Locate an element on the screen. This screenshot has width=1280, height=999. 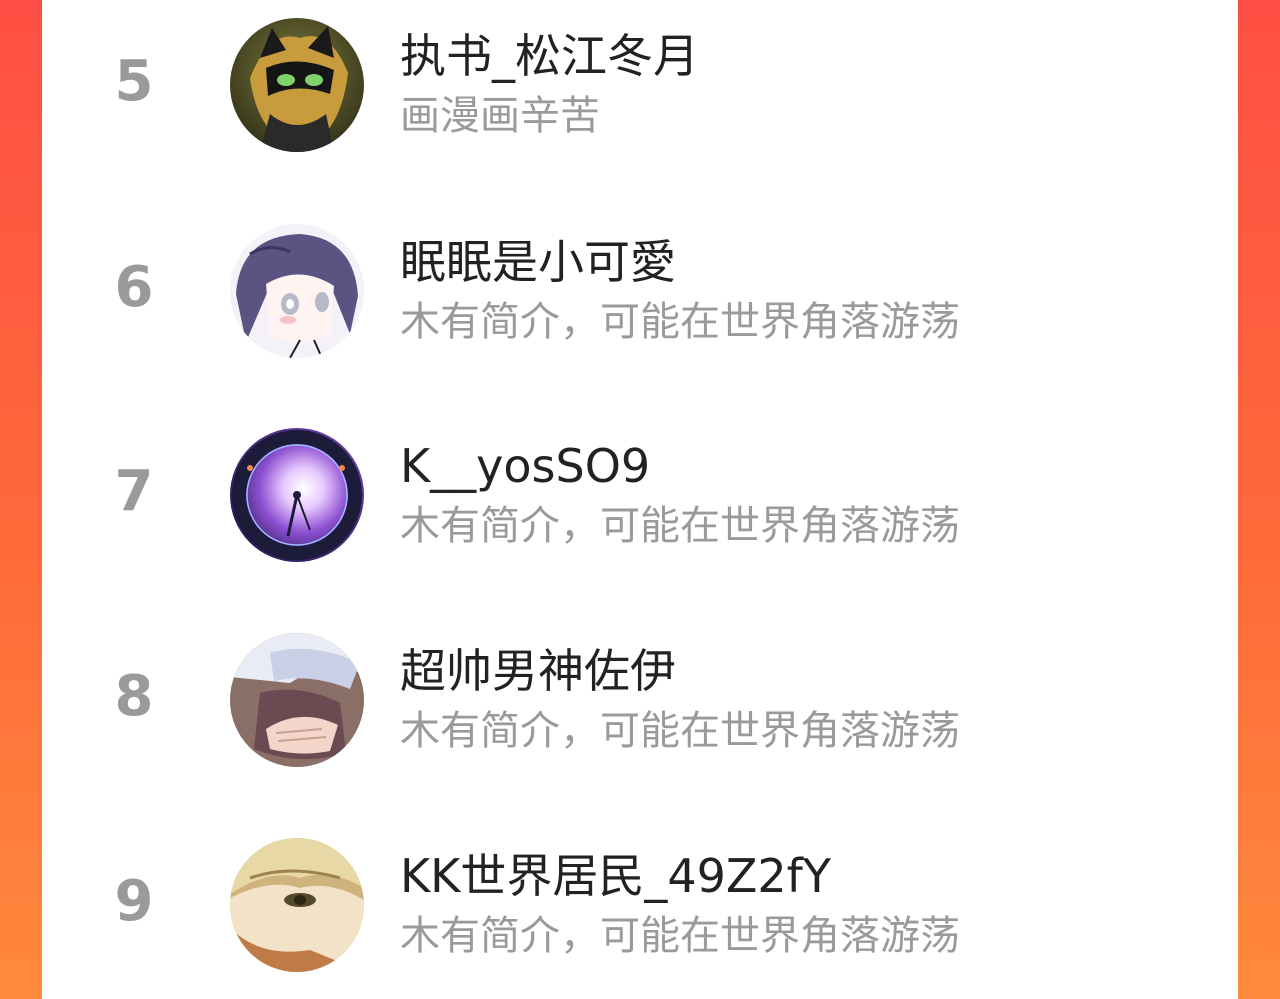
ranking-row: 8 超帅男神佐伊 木有简介，可能在世界角落游荡 is located at coordinates (640, 697).